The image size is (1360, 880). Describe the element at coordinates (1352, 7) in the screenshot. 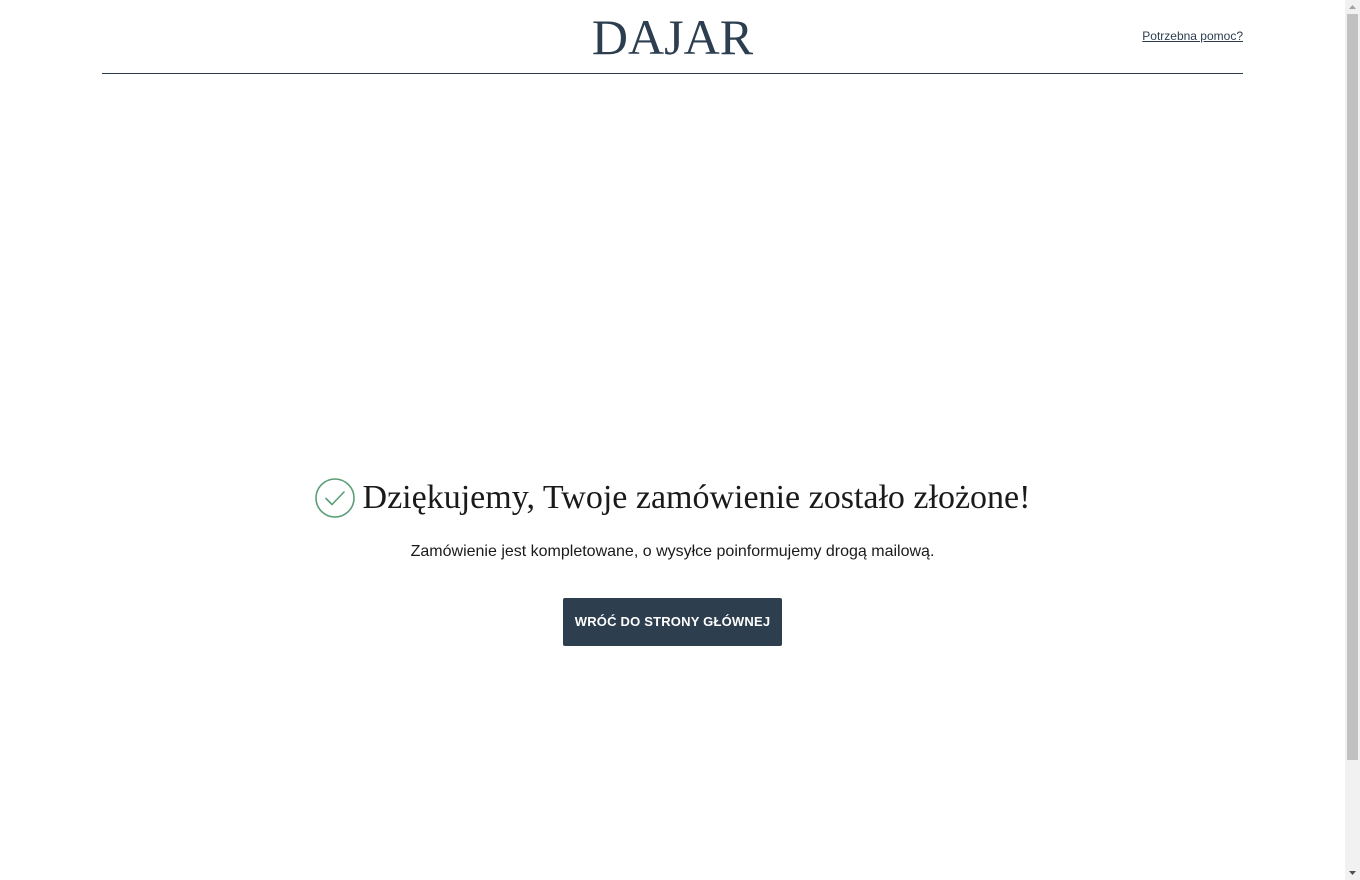

I see `scroll-up-arrow-icon` at that location.